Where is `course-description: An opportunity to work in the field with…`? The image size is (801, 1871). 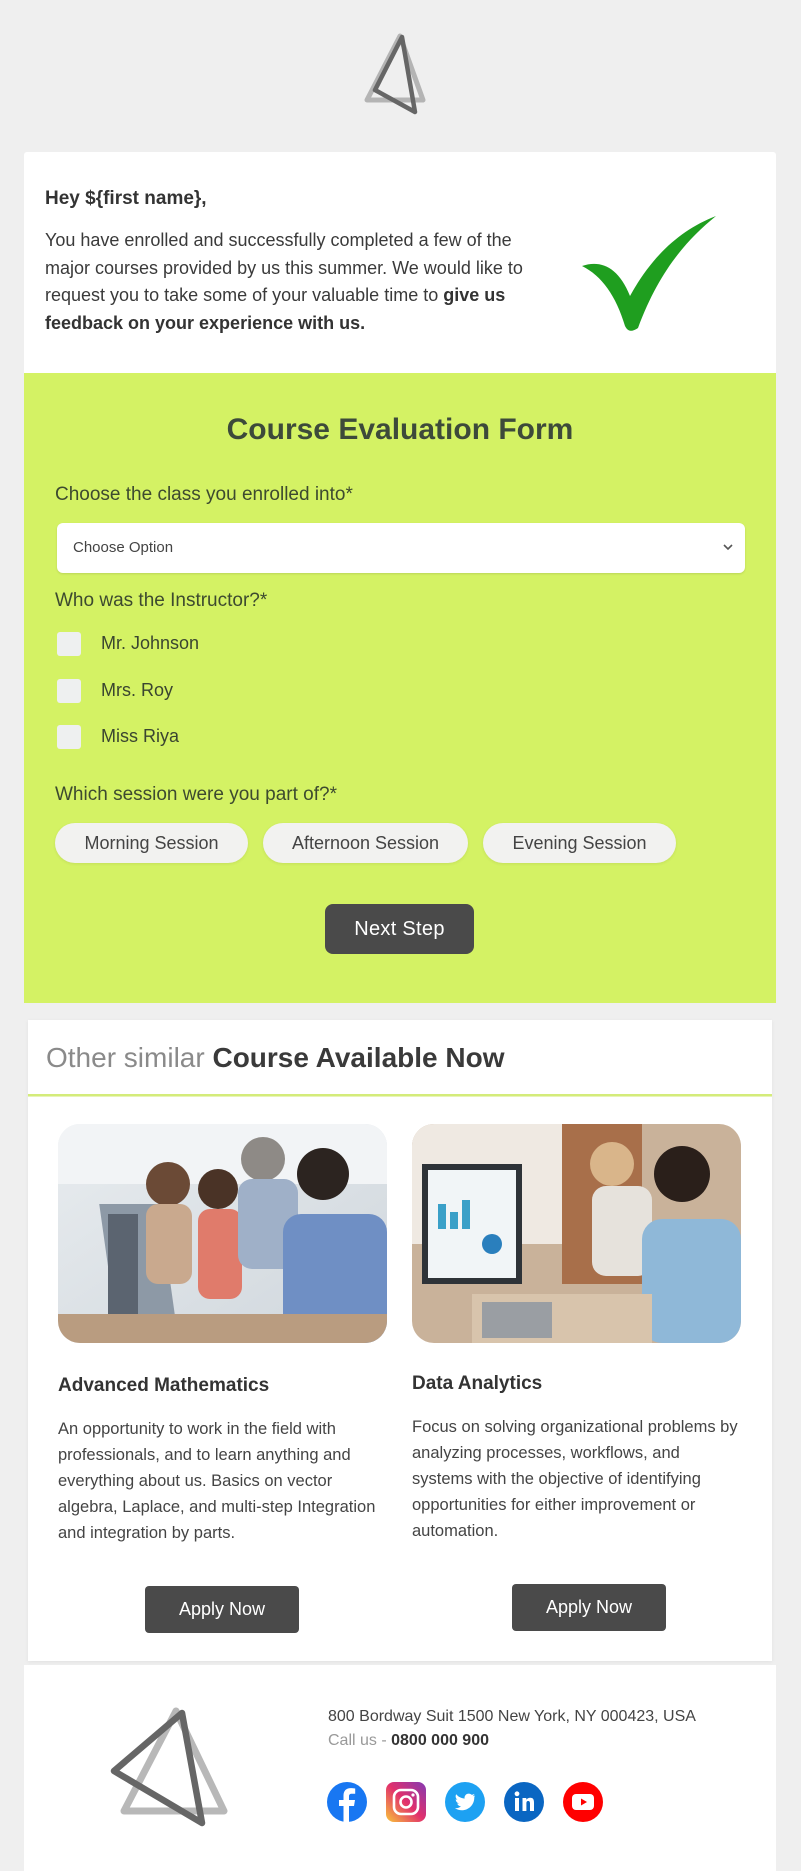 course-description: An opportunity to work in the field with… is located at coordinates (217, 1481).